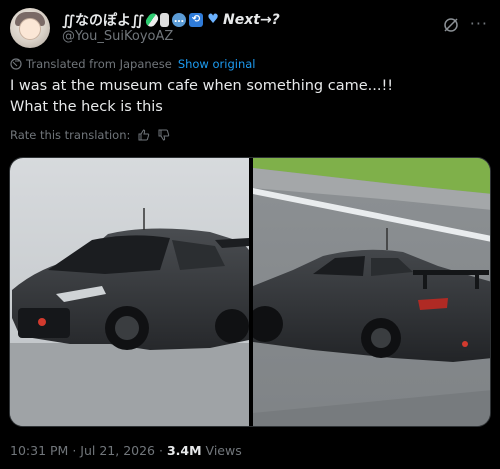 The width and height of the screenshot is (500, 469). I want to click on user-handle: @You_SuiKoyoAZ, so click(117, 36).